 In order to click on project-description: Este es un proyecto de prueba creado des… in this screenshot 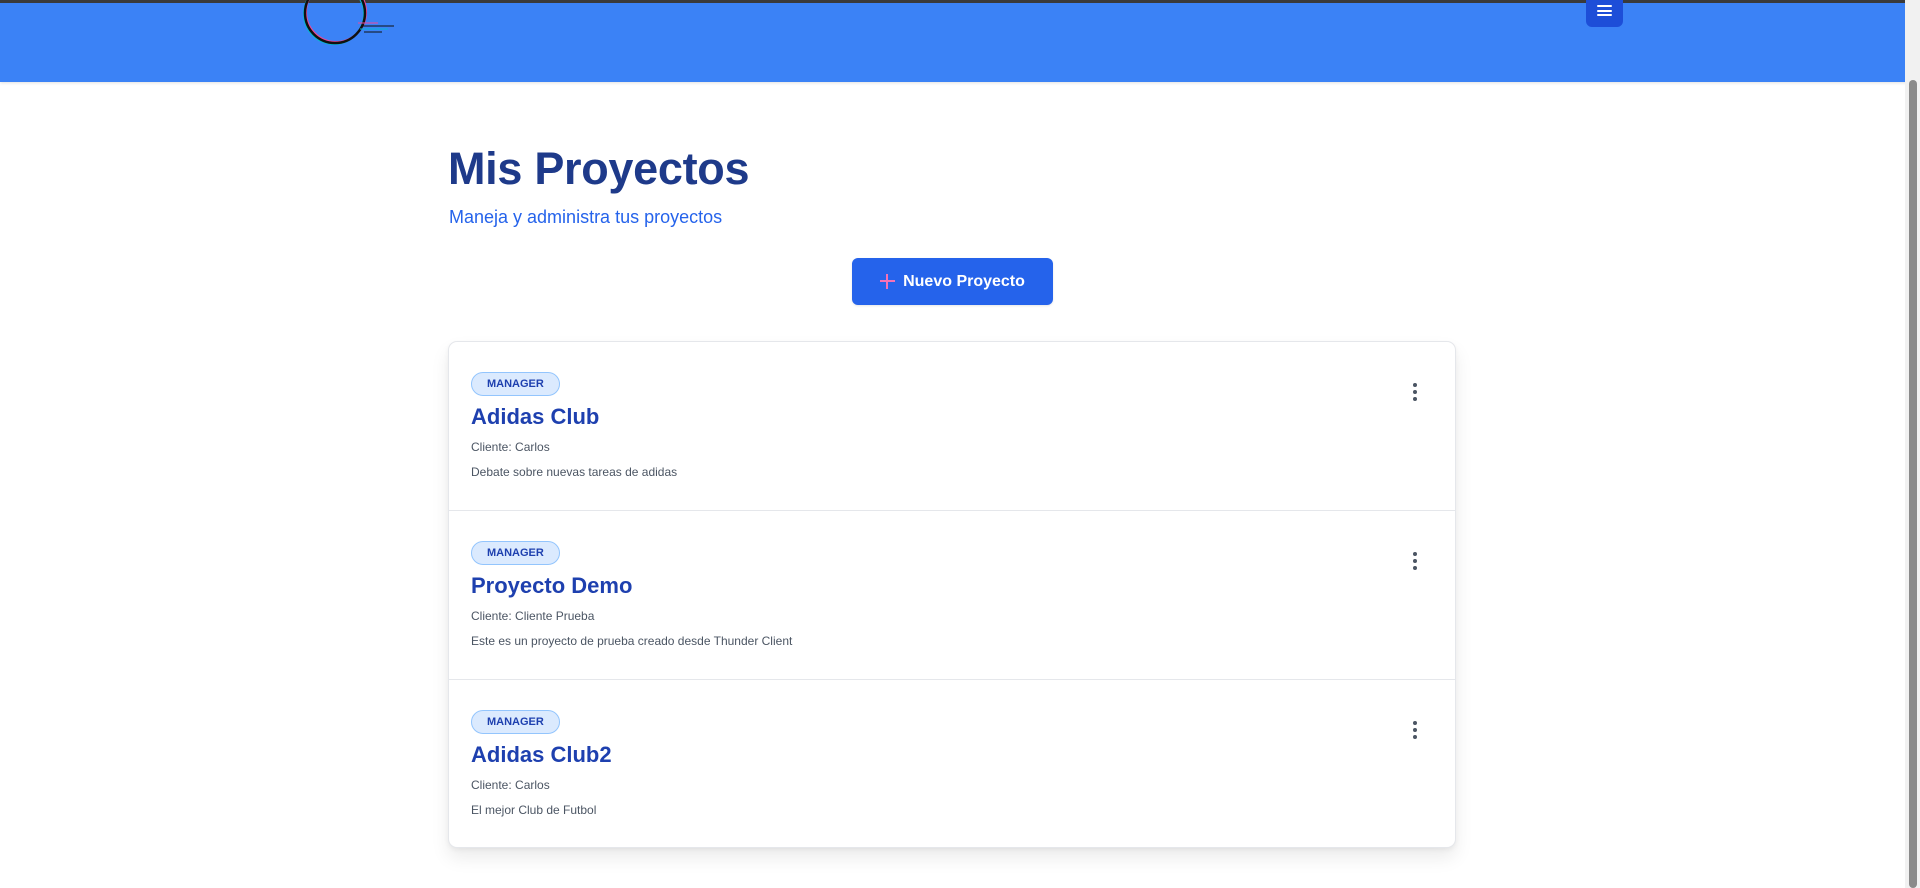, I will do `click(632, 641)`.